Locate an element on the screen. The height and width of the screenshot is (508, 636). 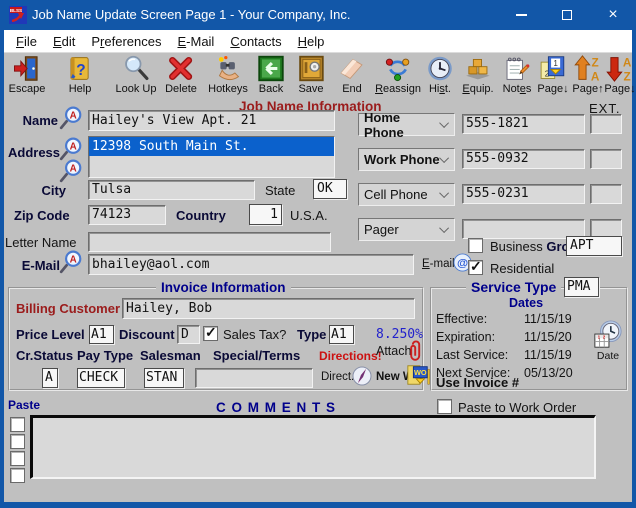
business-group-input: APT is located at coordinates (594, 246).